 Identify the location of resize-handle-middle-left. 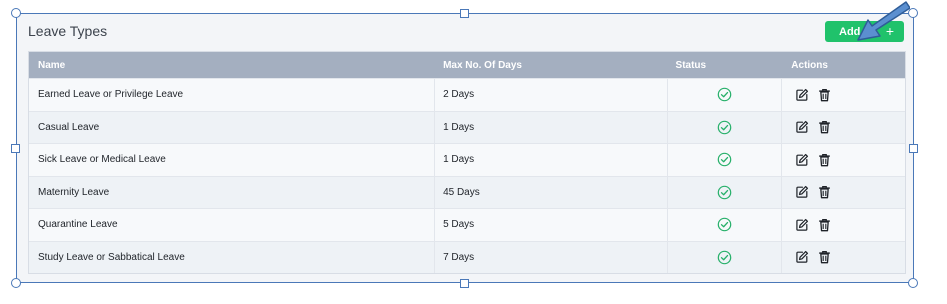
(15, 148).